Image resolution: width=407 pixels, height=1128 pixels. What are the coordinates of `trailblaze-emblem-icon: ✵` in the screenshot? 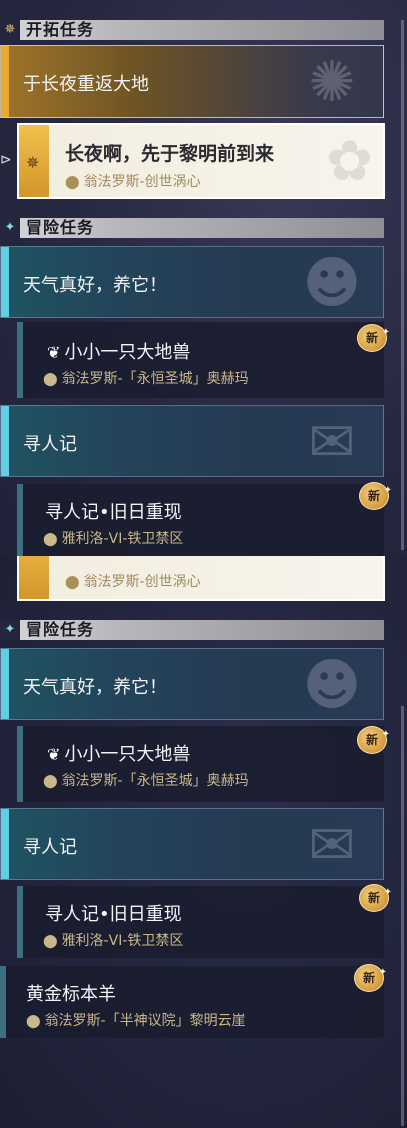 It's located at (34, 161).